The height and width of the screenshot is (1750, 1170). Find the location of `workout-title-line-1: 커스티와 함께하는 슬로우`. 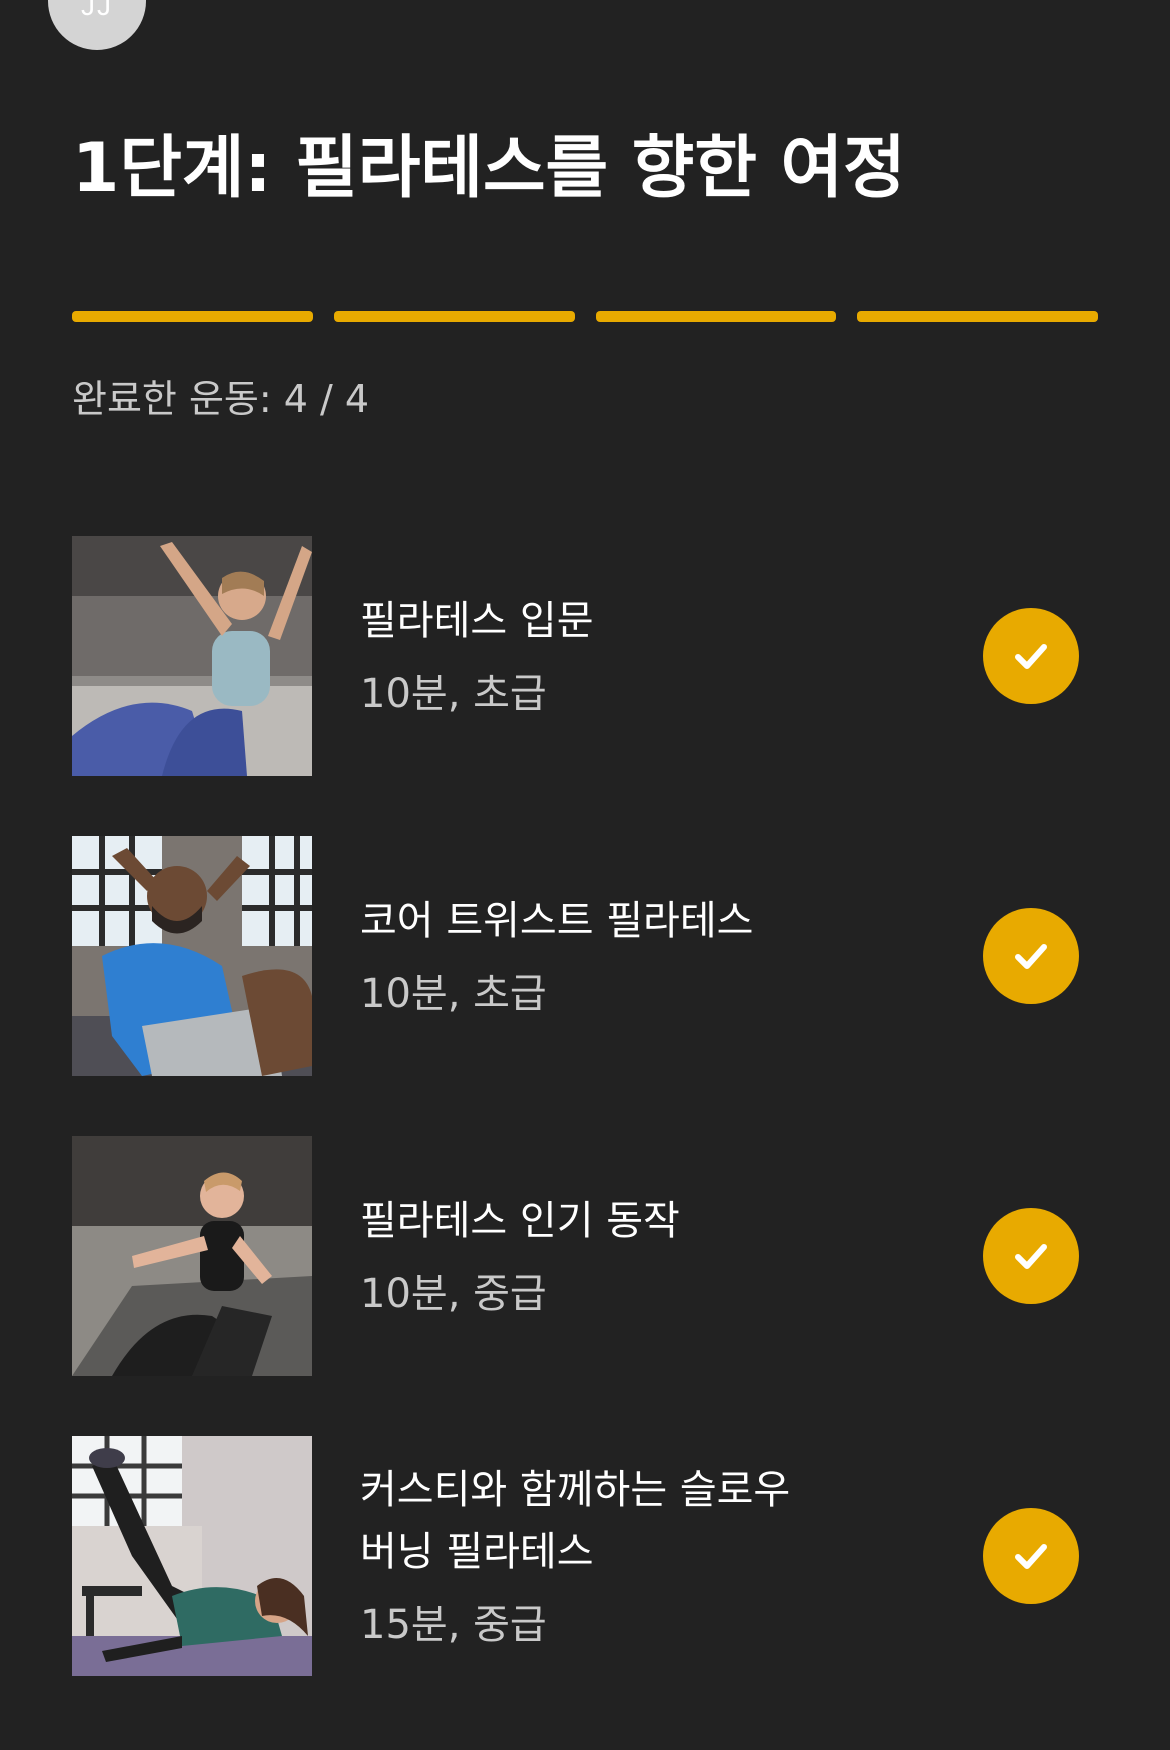

workout-title-line-1: 커스티와 함께하는 슬로우 is located at coordinates (575, 1490).